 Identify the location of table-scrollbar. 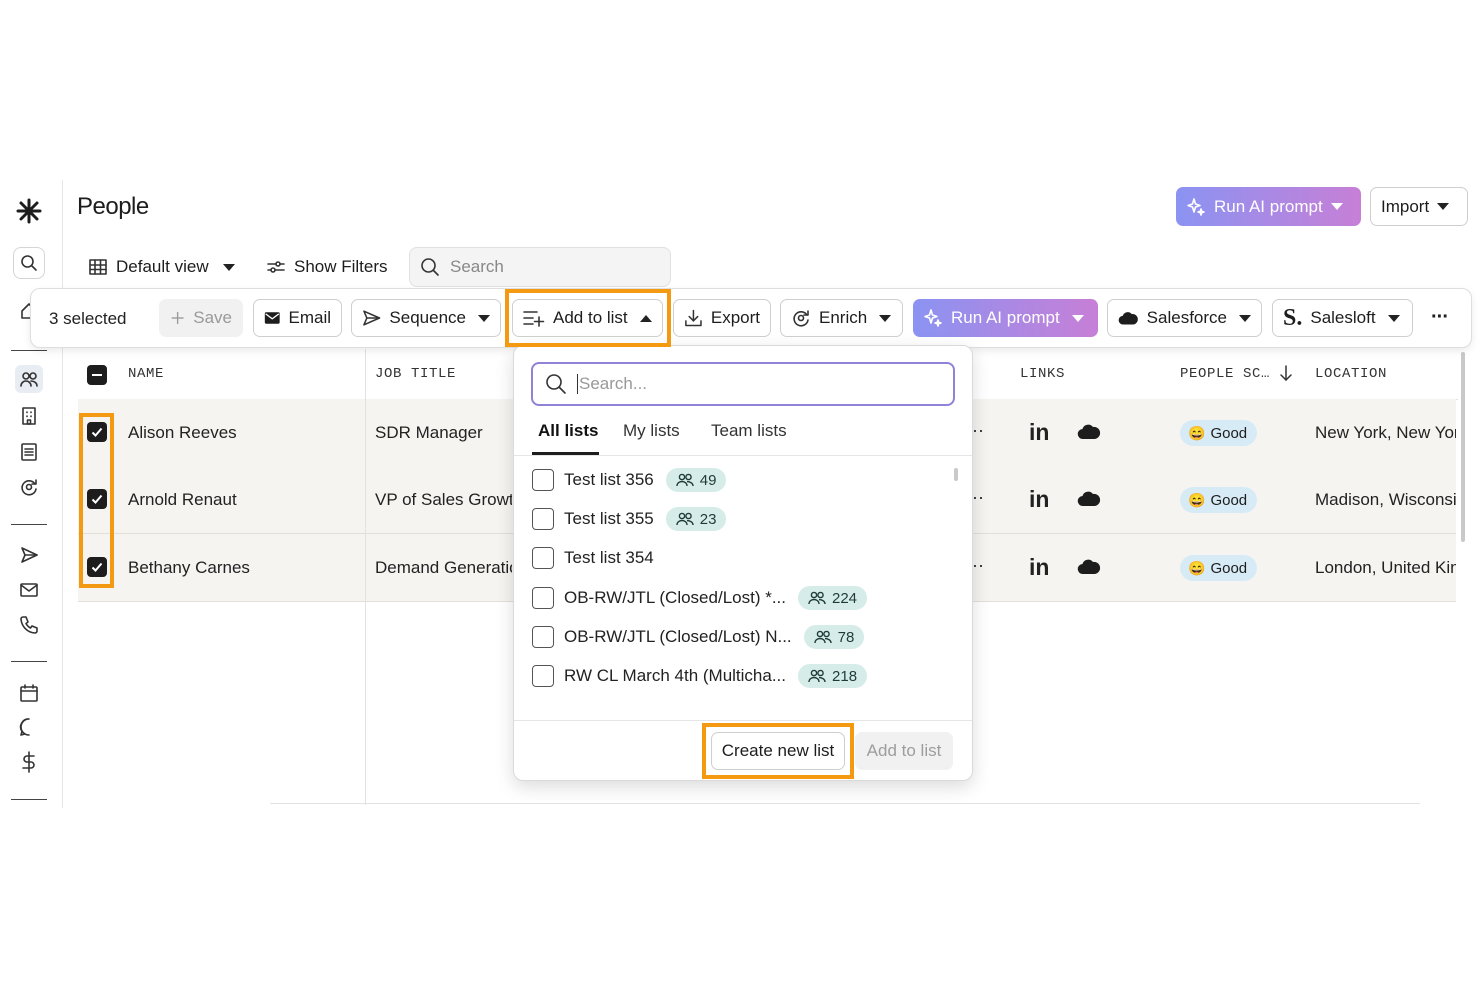
(1463, 447).